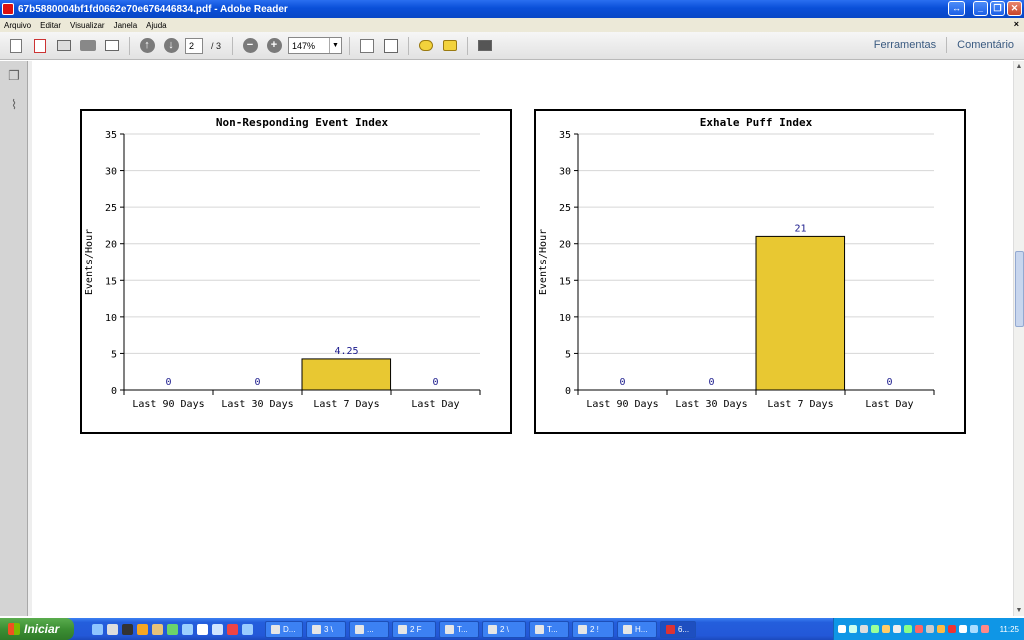 Image resolution: width=1024 pixels, height=640 pixels. Describe the element at coordinates (14, 75) in the screenshot. I see `pages-icon: ❐` at that location.